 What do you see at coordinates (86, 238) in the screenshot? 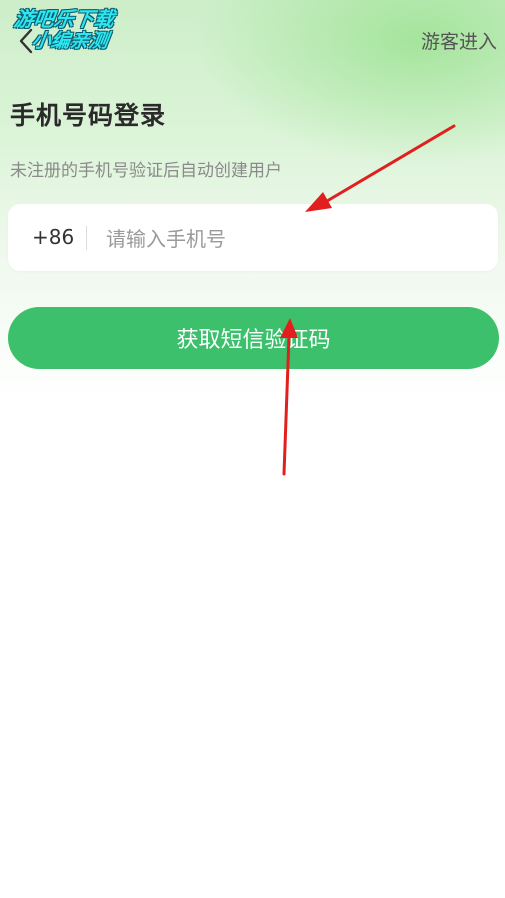
I see `divider` at bounding box center [86, 238].